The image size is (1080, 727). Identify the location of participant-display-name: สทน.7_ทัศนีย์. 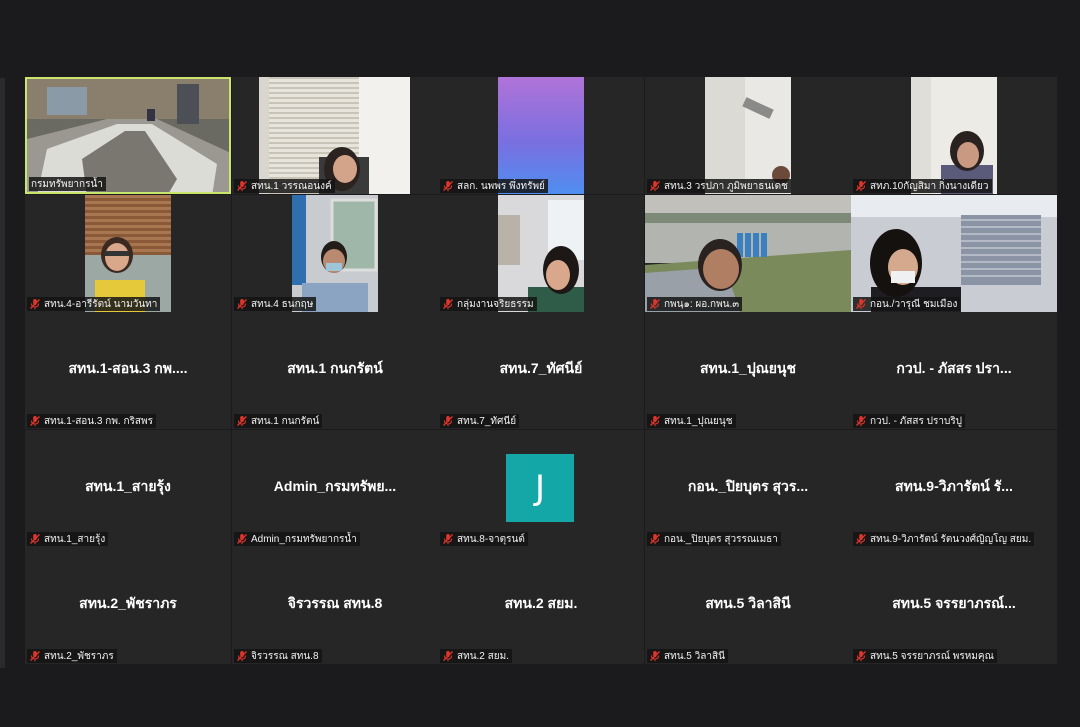
(541, 367).